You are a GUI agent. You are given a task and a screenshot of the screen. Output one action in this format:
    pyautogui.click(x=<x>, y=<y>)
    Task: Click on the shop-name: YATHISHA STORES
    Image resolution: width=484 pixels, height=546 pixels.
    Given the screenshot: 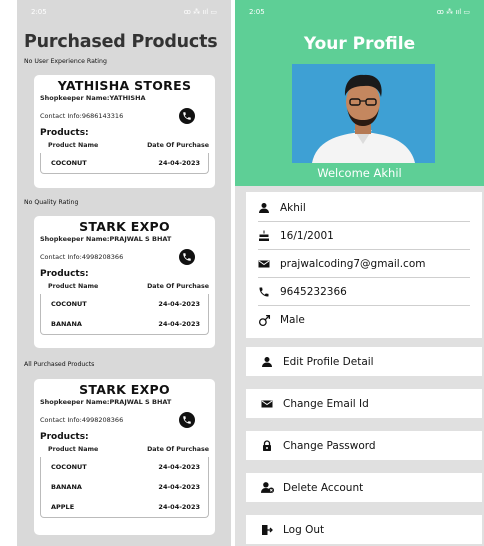 What is the action you would take?
    pyautogui.click(x=124, y=85)
    